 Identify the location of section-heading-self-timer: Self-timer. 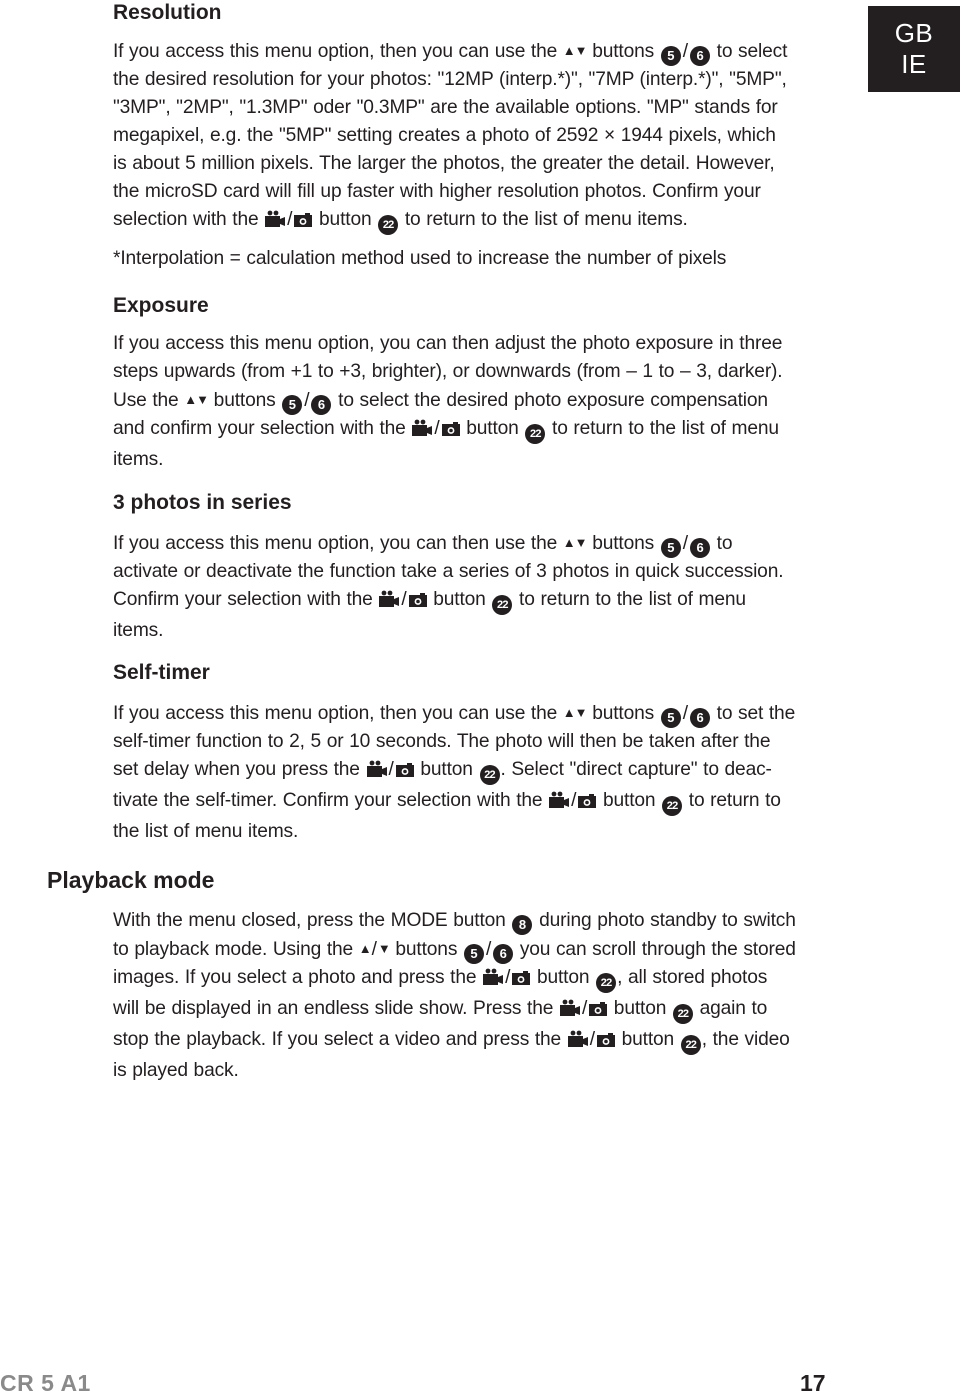
(161, 672).